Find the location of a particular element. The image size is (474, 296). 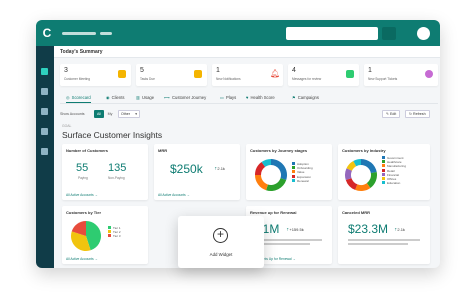

tier-legend: Tier 1 Tier 2 Tier 3 is located at coordinates (114, 232).